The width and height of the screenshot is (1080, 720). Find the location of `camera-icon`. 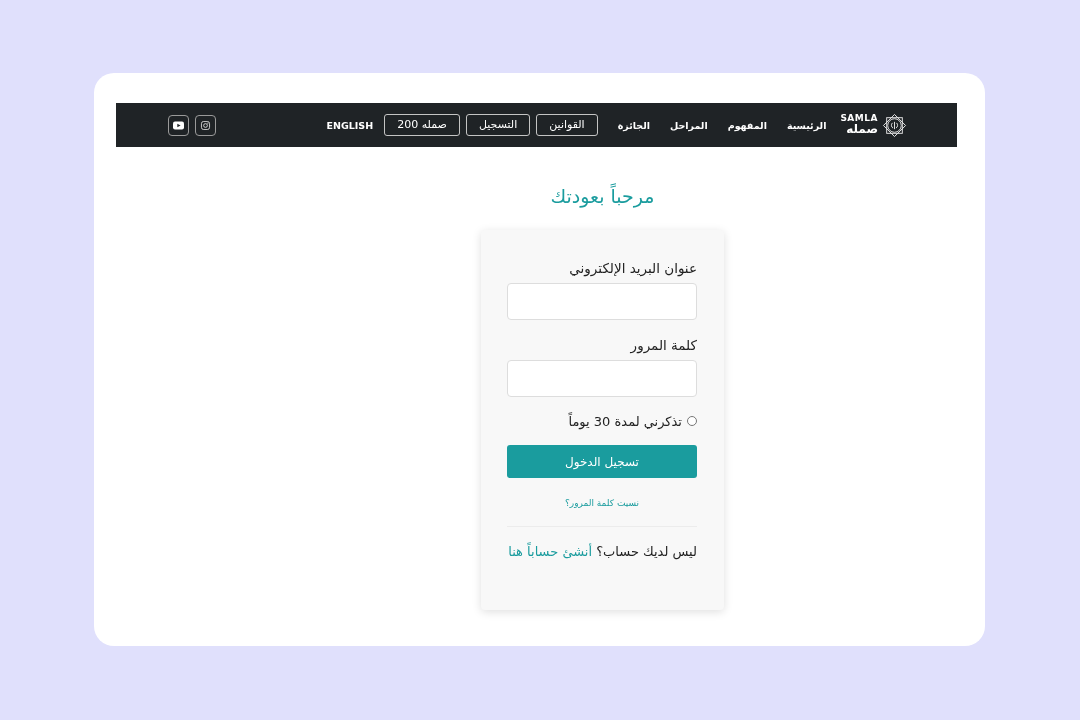

camera-icon is located at coordinates (205, 125).